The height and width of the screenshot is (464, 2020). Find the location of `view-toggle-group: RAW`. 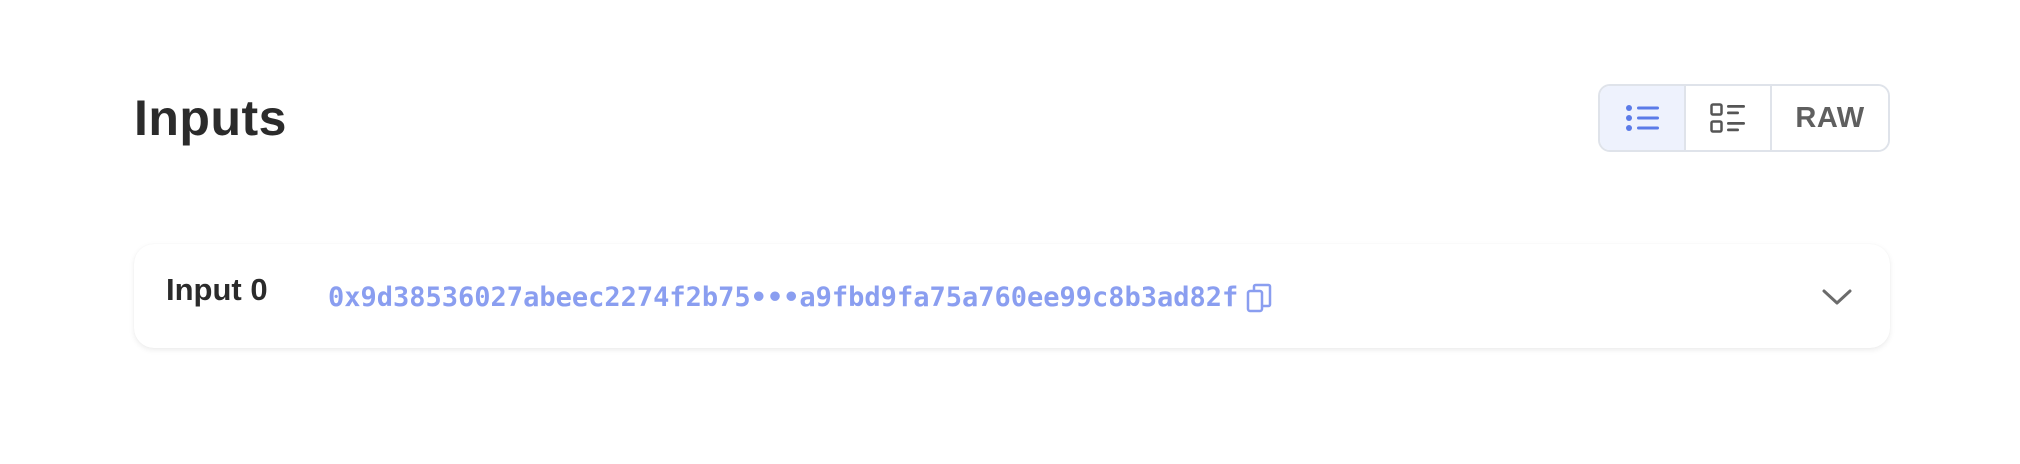

view-toggle-group: RAW is located at coordinates (1744, 118).